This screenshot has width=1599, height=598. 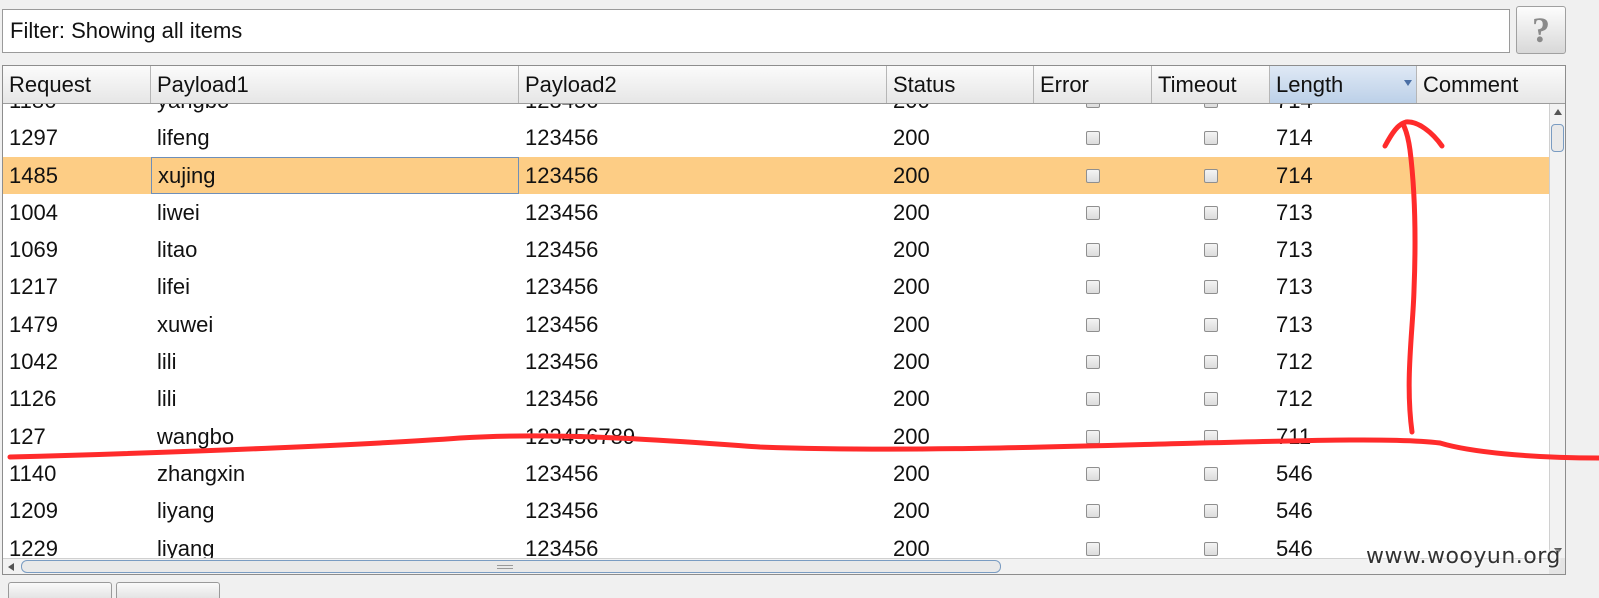 I want to click on cell-payload1: lifei, so click(x=174, y=287).